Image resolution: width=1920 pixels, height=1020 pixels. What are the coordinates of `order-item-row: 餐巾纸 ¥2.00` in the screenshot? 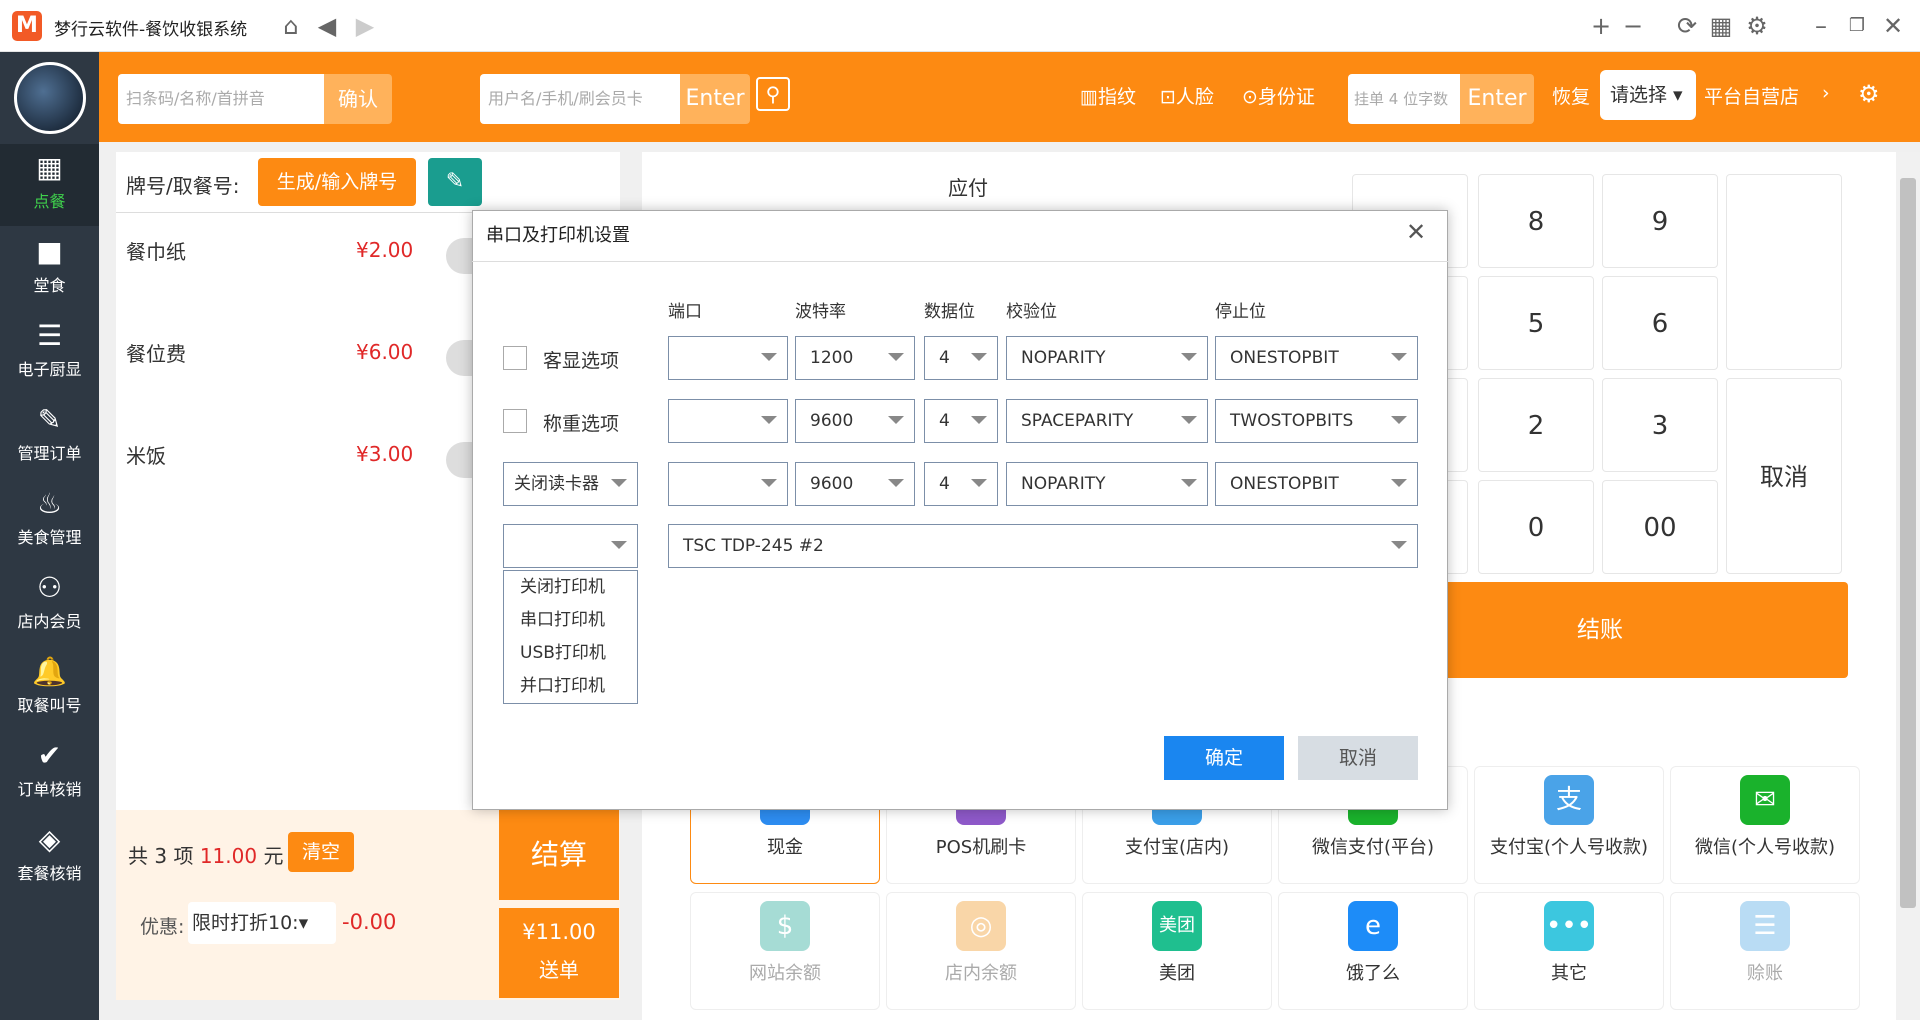 It's located at (296, 256).